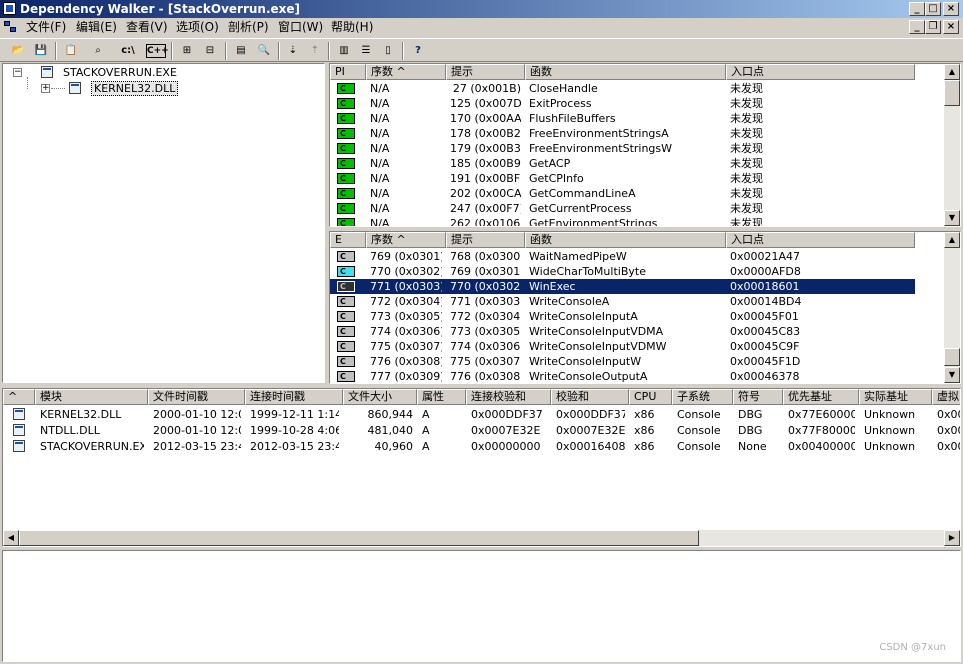 Image resolution: width=963 pixels, height=664 pixels. I want to click on collapse-toggle: −, so click(17, 72).